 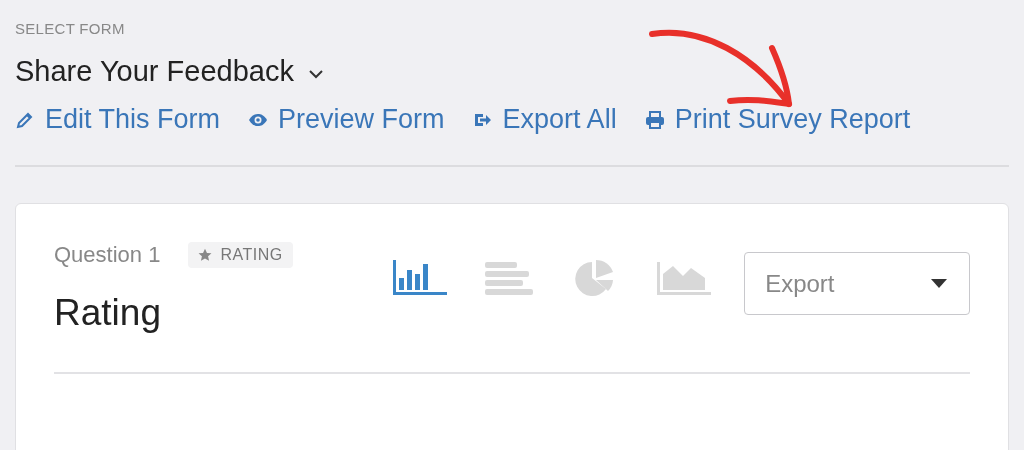 What do you see at coordinates (939, 283) in the screenshot?
I see `caret-down-icon` at bounding box center [939, 283].